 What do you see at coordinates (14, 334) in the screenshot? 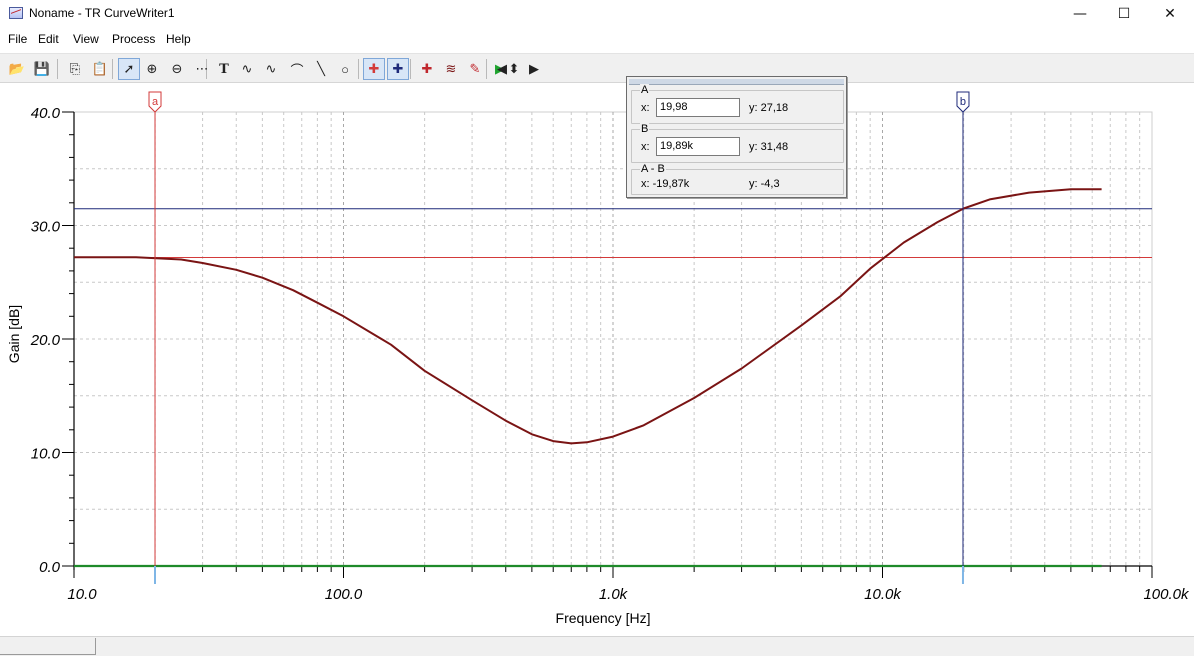
I see `y-axis-title: Gain [dB]` at bounding box center [14, 334].